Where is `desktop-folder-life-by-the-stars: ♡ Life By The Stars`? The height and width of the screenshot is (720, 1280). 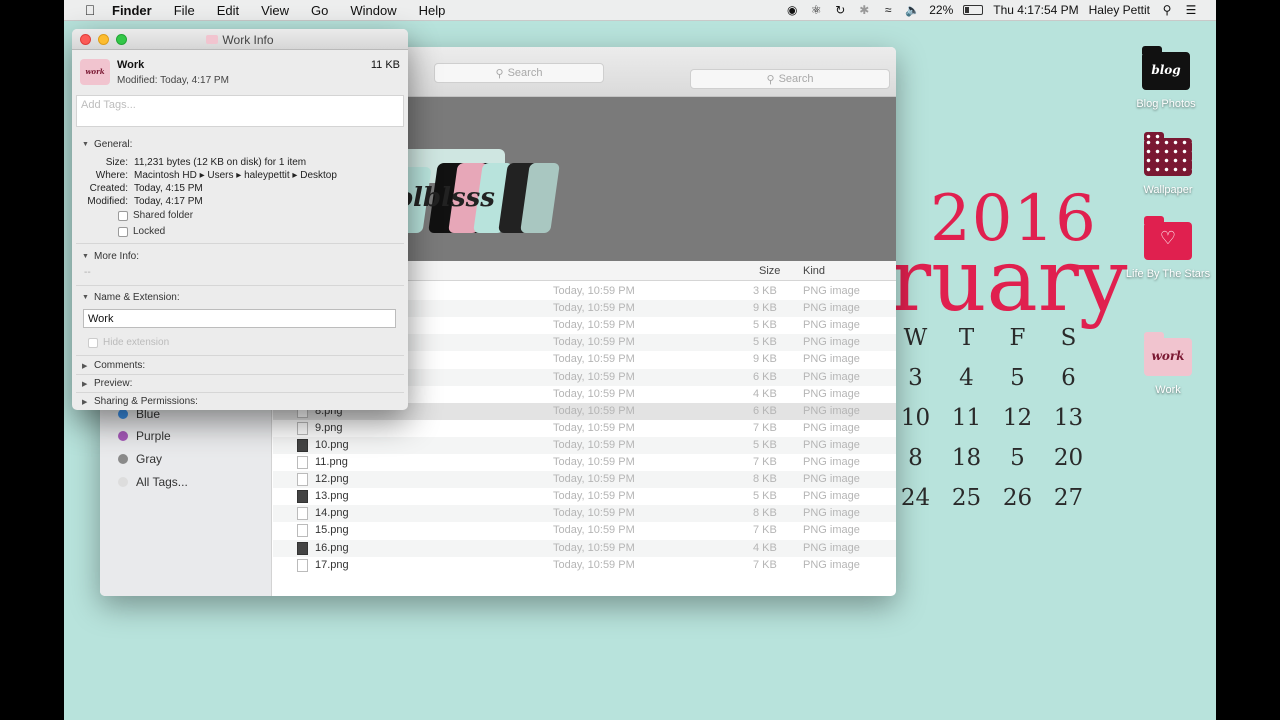 desktop-folder-life-by-the-stars: ♡ Life By The Stars is located at coordinates (1168, 247).